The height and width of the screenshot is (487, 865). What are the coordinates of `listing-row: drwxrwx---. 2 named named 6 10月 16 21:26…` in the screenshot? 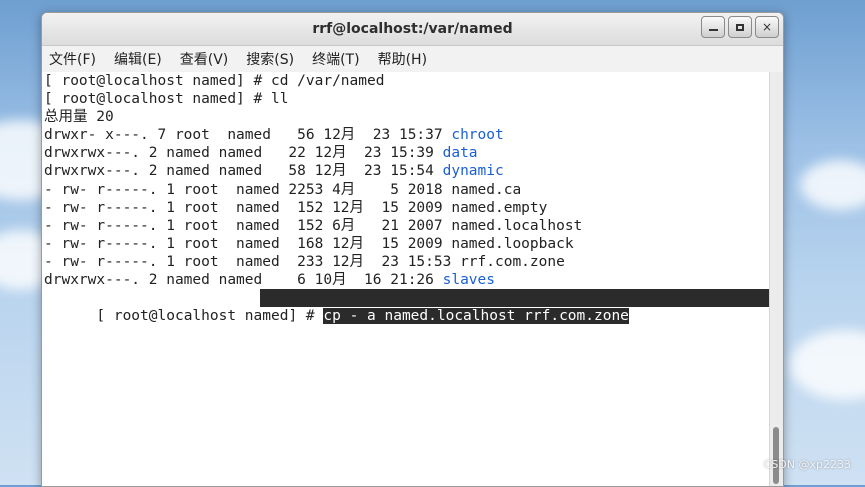 It's located at (408, 280).